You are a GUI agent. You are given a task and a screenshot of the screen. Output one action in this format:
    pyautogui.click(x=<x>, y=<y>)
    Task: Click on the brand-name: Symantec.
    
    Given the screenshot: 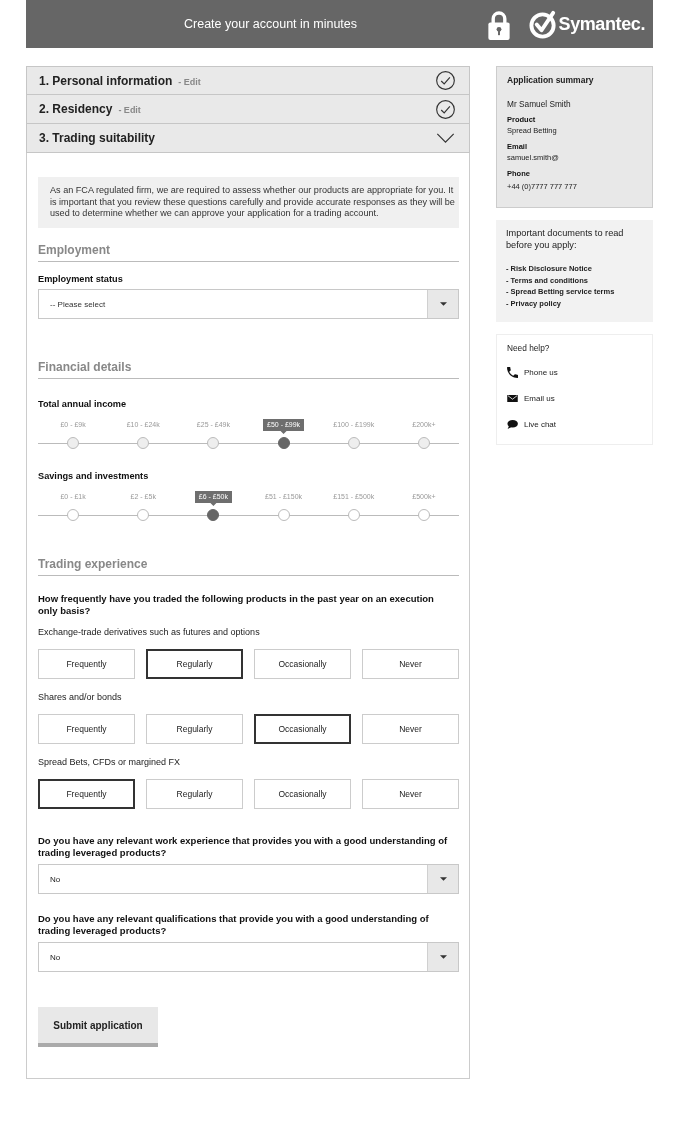 What is the action you would take?
    pyautogui.click(x=601, y=24)
    